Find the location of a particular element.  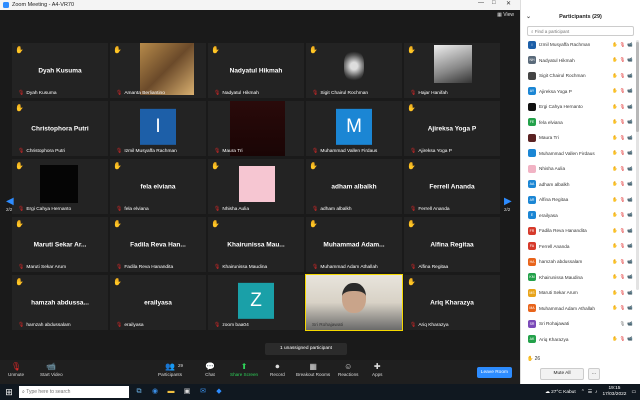

video-tile: Maruti Sekar Ar... ✋ 🎙 Maruti Sekar Arum is located at coordinates (60, 244).